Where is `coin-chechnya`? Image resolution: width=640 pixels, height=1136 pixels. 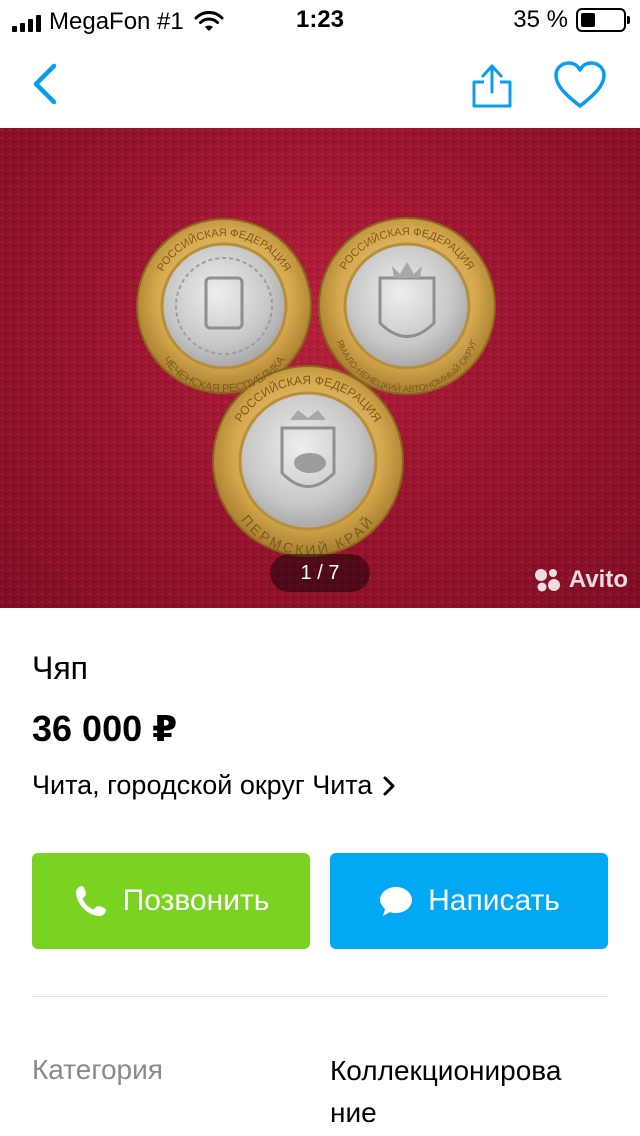 coin-chechnya is located at coordinates (224, 306).